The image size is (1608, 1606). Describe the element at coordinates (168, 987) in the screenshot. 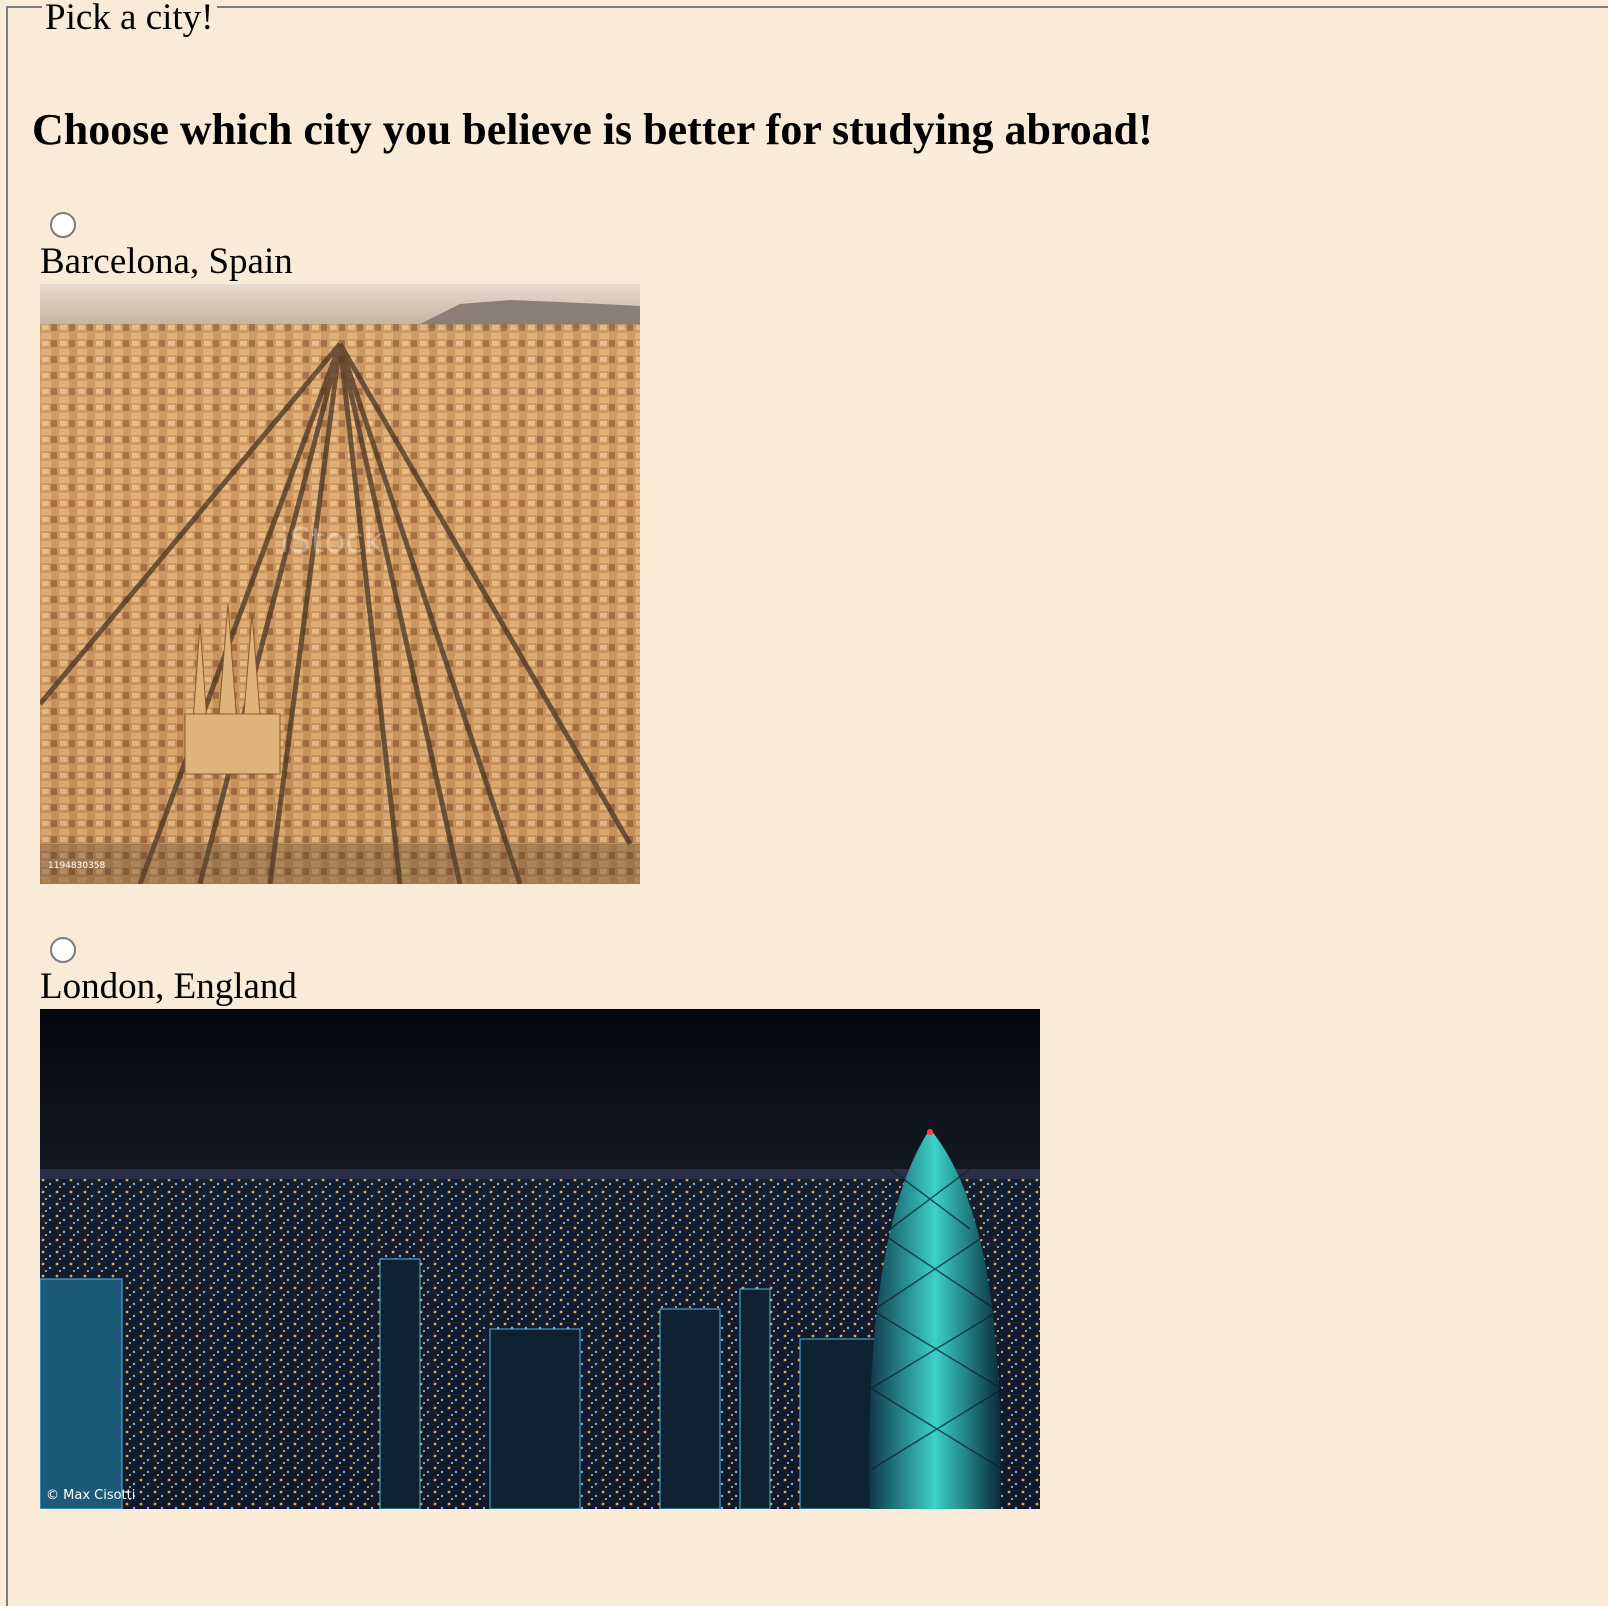

I see `option-label-london: London, England` at that location.